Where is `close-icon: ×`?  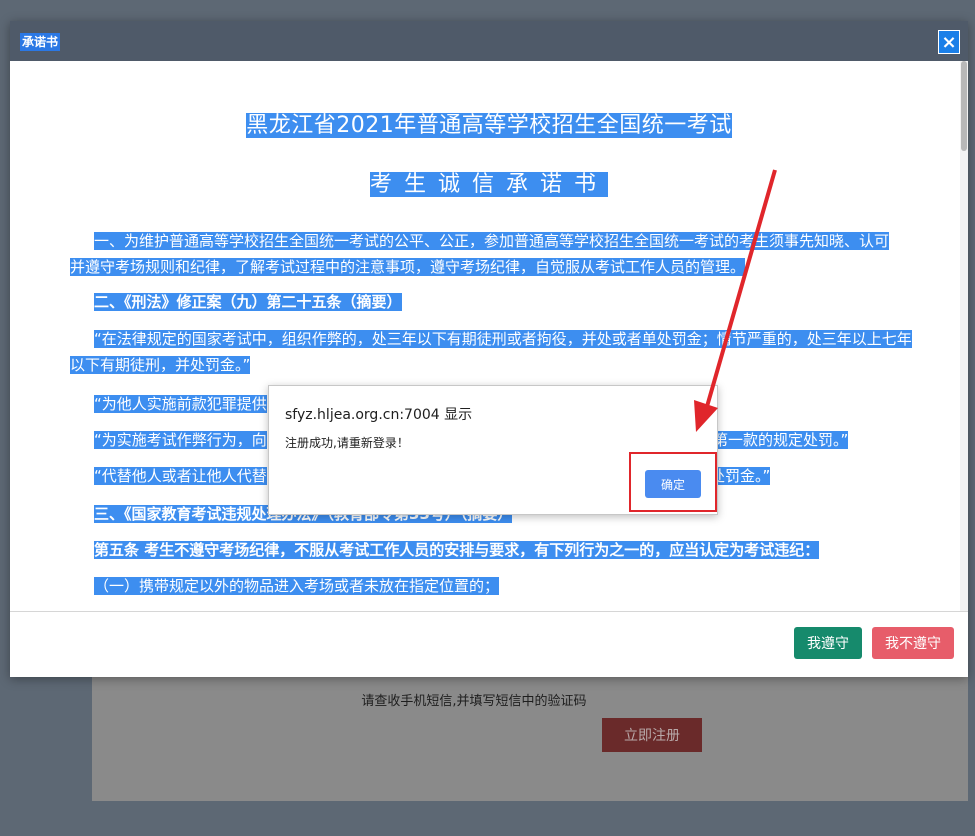
close-icon: × is located at coordinates (949, 42).